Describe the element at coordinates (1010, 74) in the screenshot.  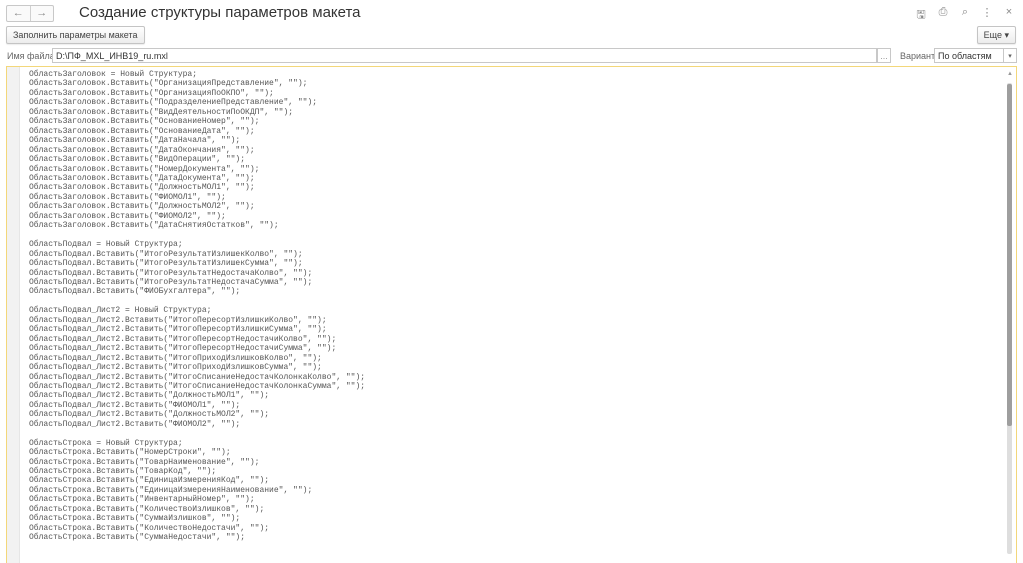
I see `scroll-up-icon: ▲` at that location.